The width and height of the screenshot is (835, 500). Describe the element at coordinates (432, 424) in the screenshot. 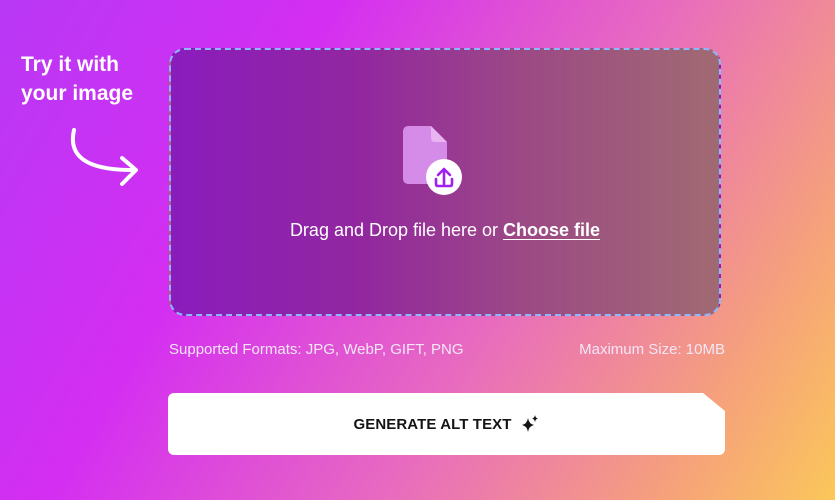

I see `generate-button-label: GENERATE ALT TEXT` at that location.